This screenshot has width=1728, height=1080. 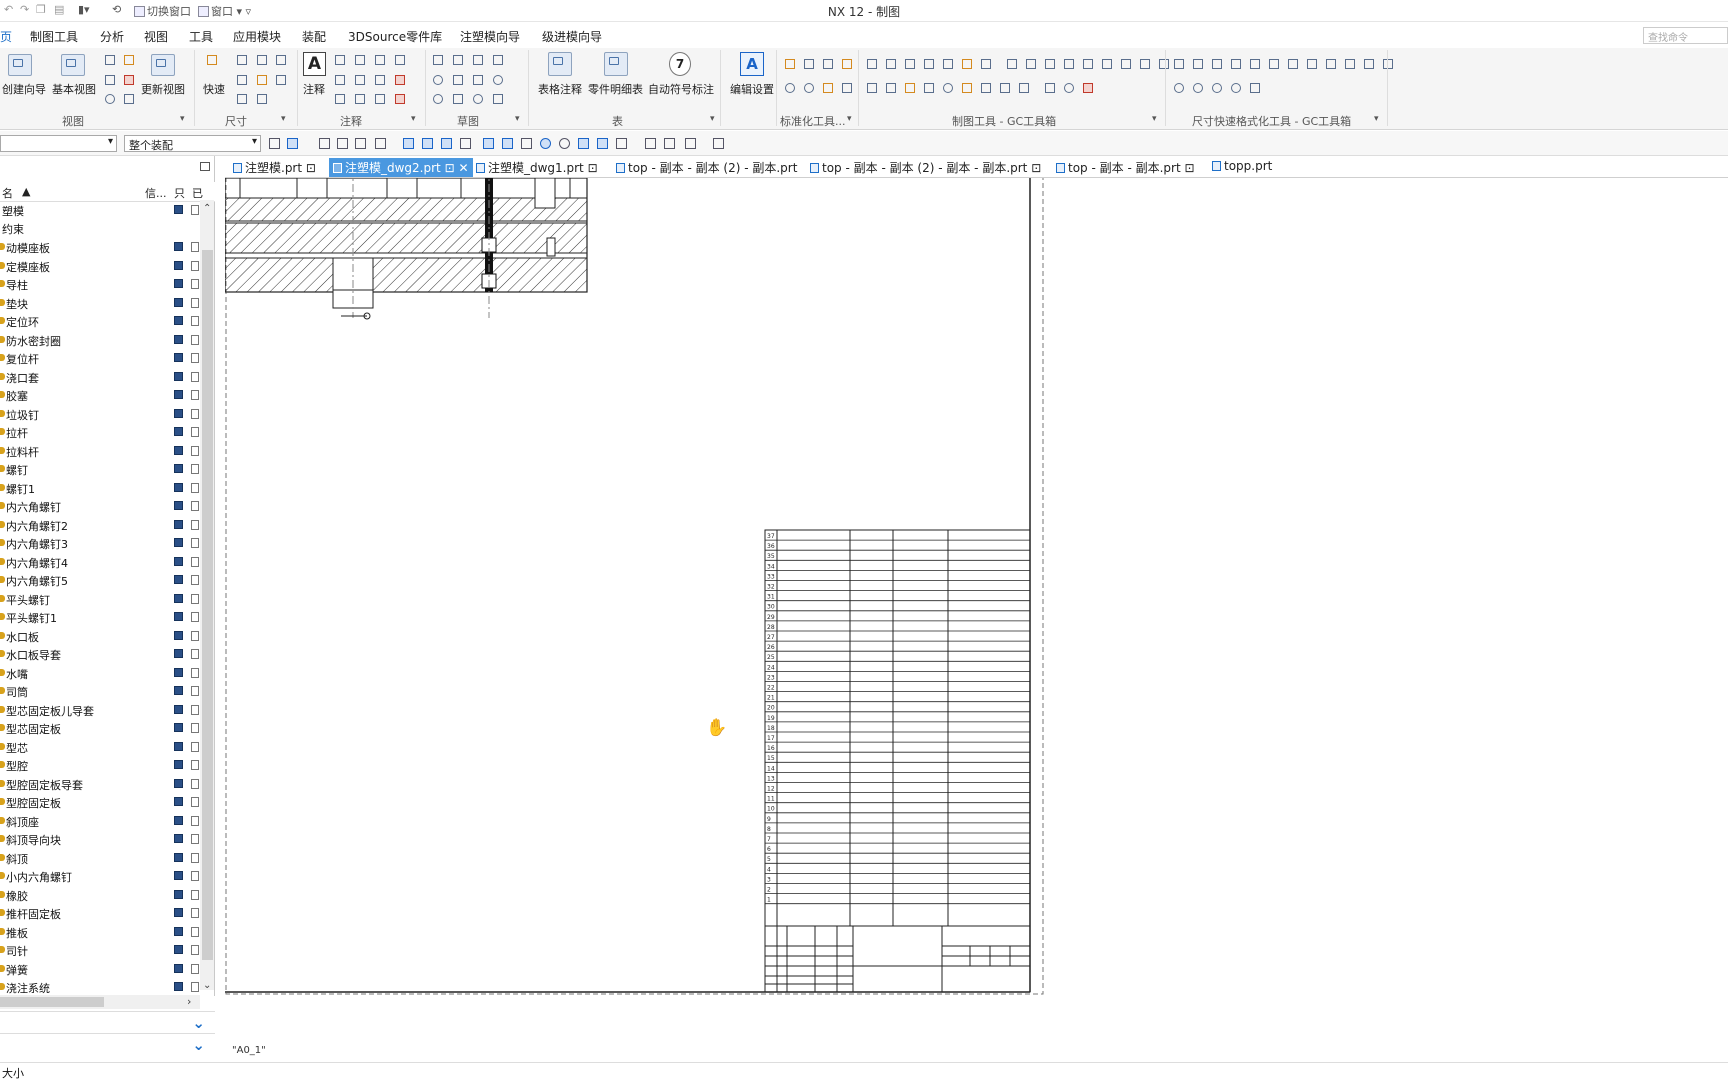 What do you see at coordinates (100, 858) in the screenshot?
I see `list-item: 斜顶` at bounding box center [100, 858].